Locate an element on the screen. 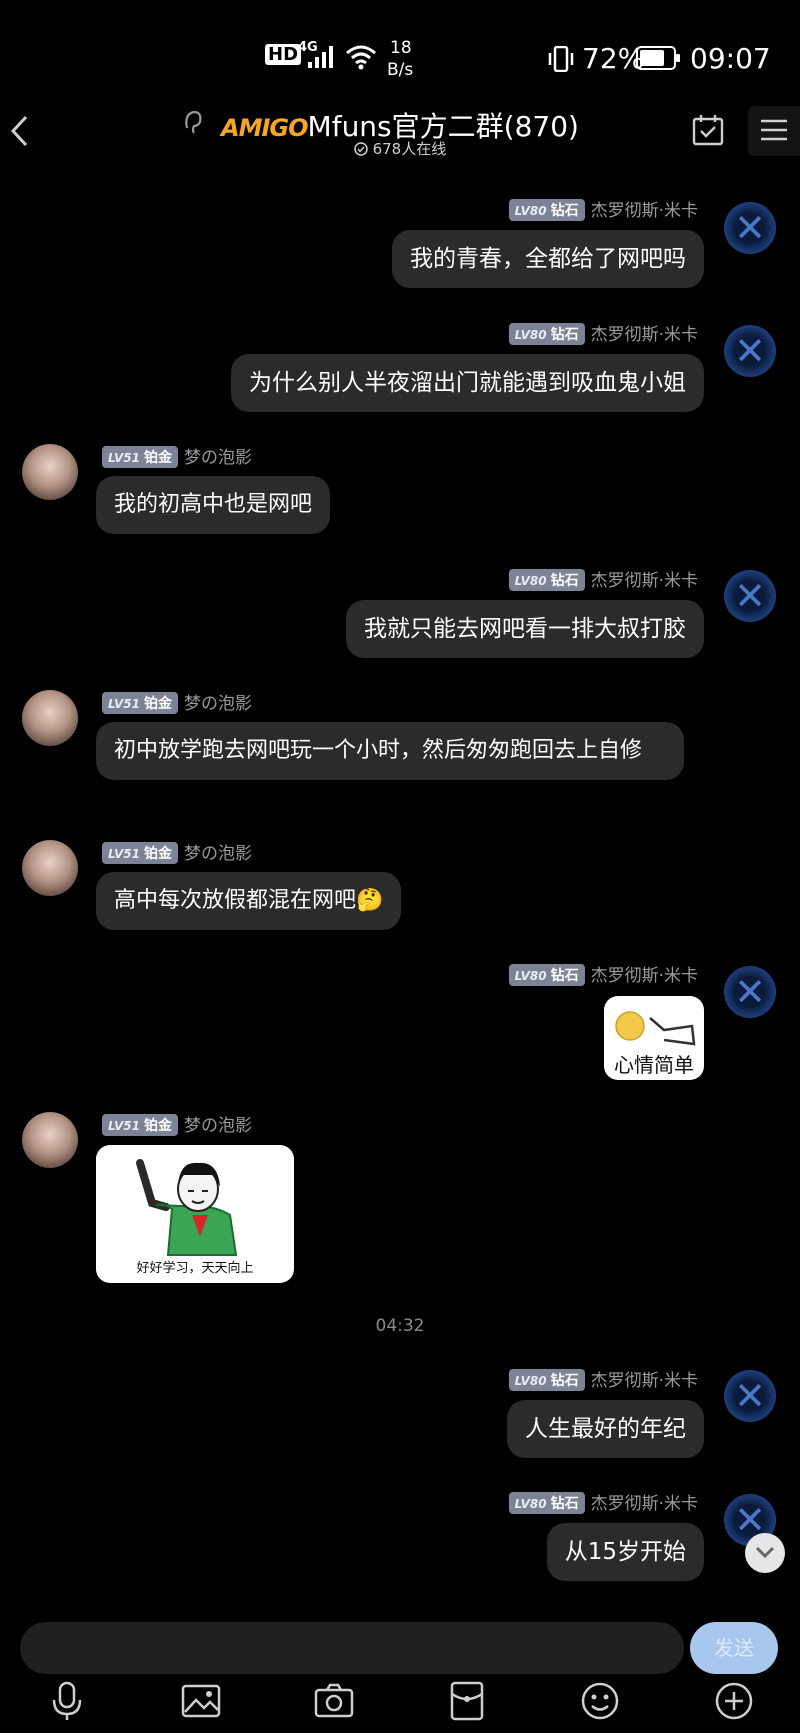  battery-icon is located at coordinates (658, 58).